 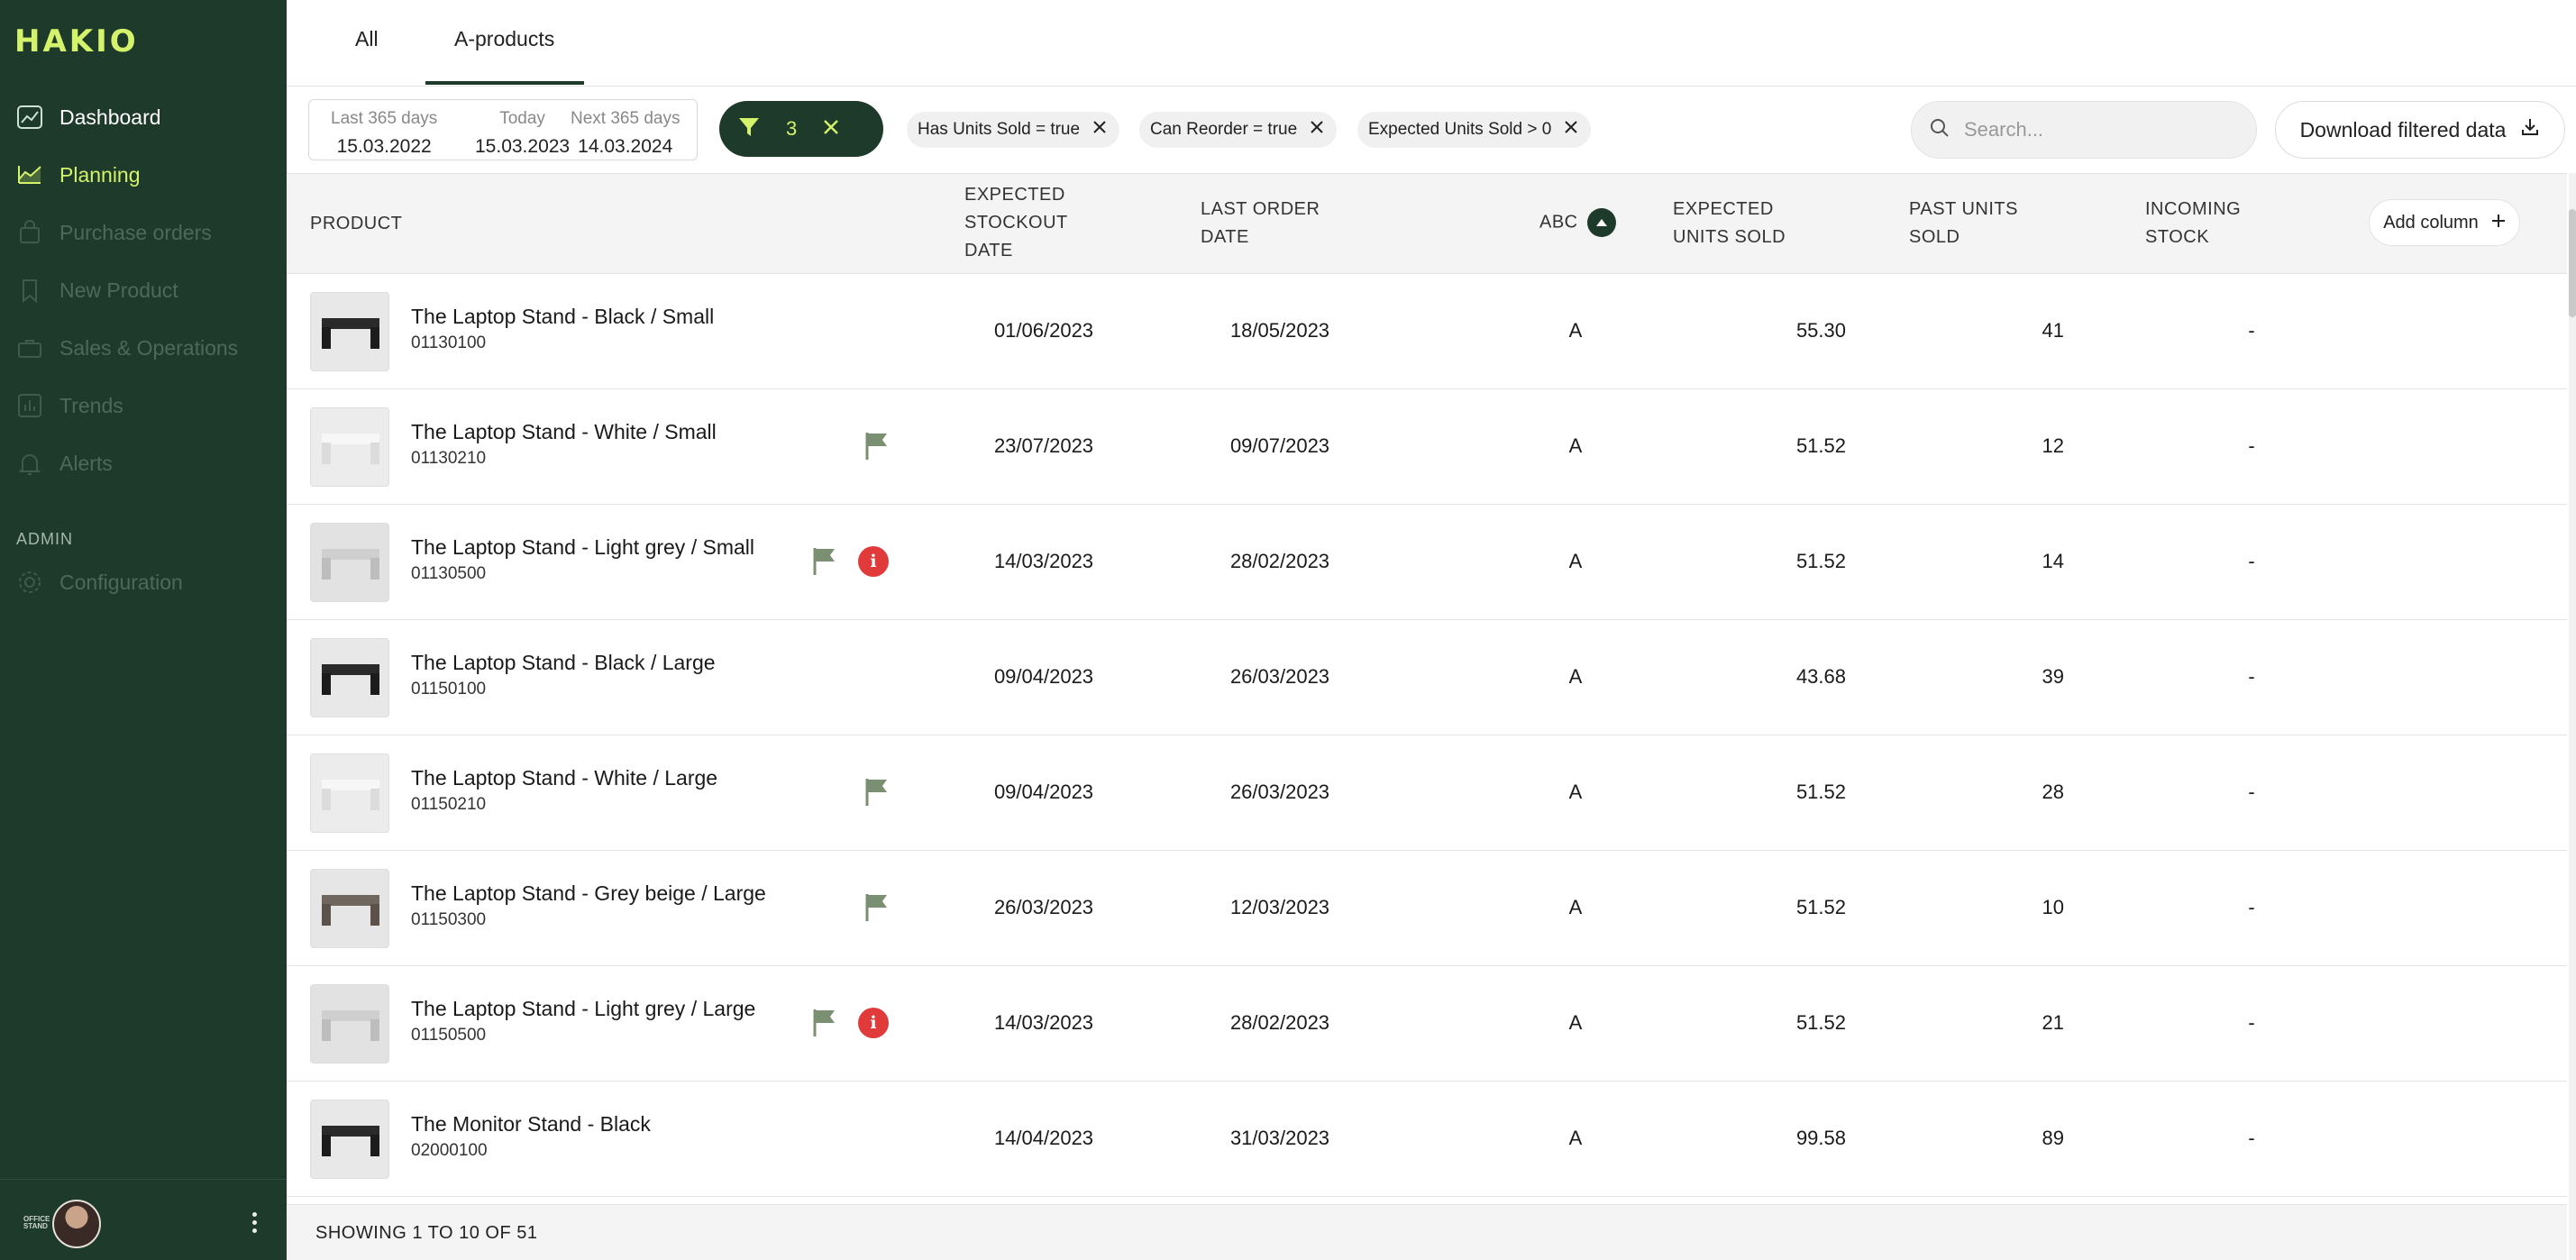 I want to click on sort-ascending-icon, so click(x=1601, y=222).